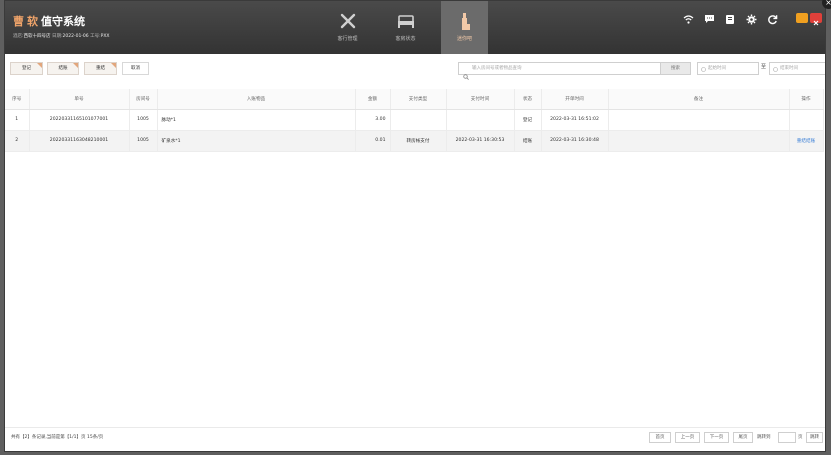 The width and height of the screenshot is (831, 455). What do you see at coordinates (660, 437) in the screenshot?
I see `first-page-button: 首页` at bounding box center [660, 437].